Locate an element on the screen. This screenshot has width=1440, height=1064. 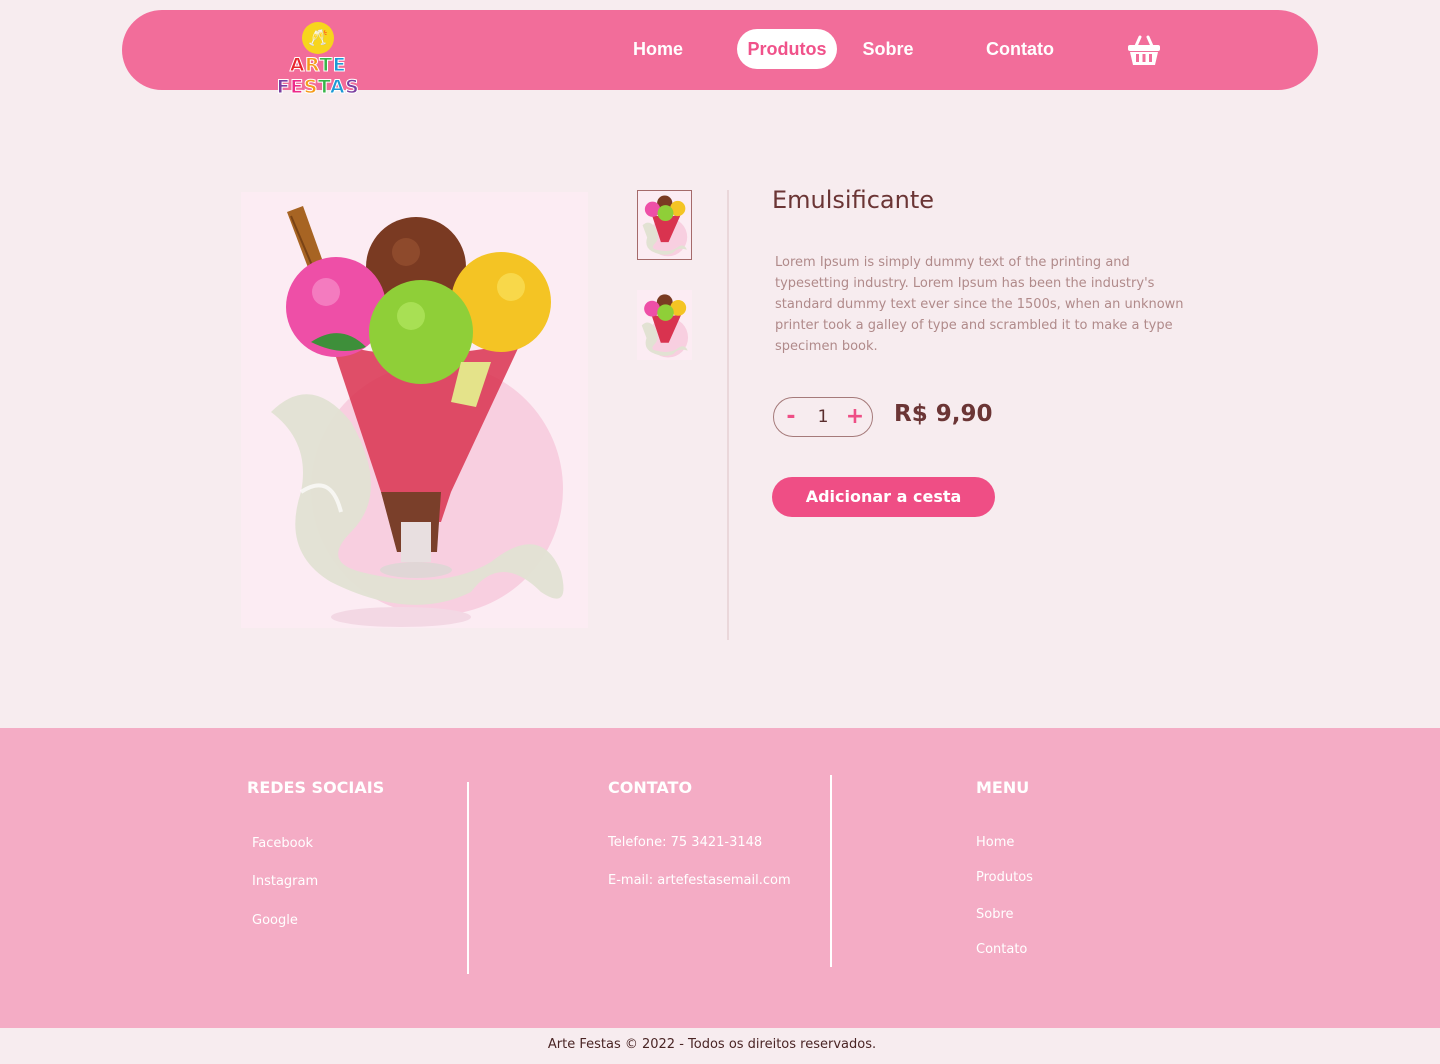
increase-quantity-button: + is located at coordinates (855, 417).